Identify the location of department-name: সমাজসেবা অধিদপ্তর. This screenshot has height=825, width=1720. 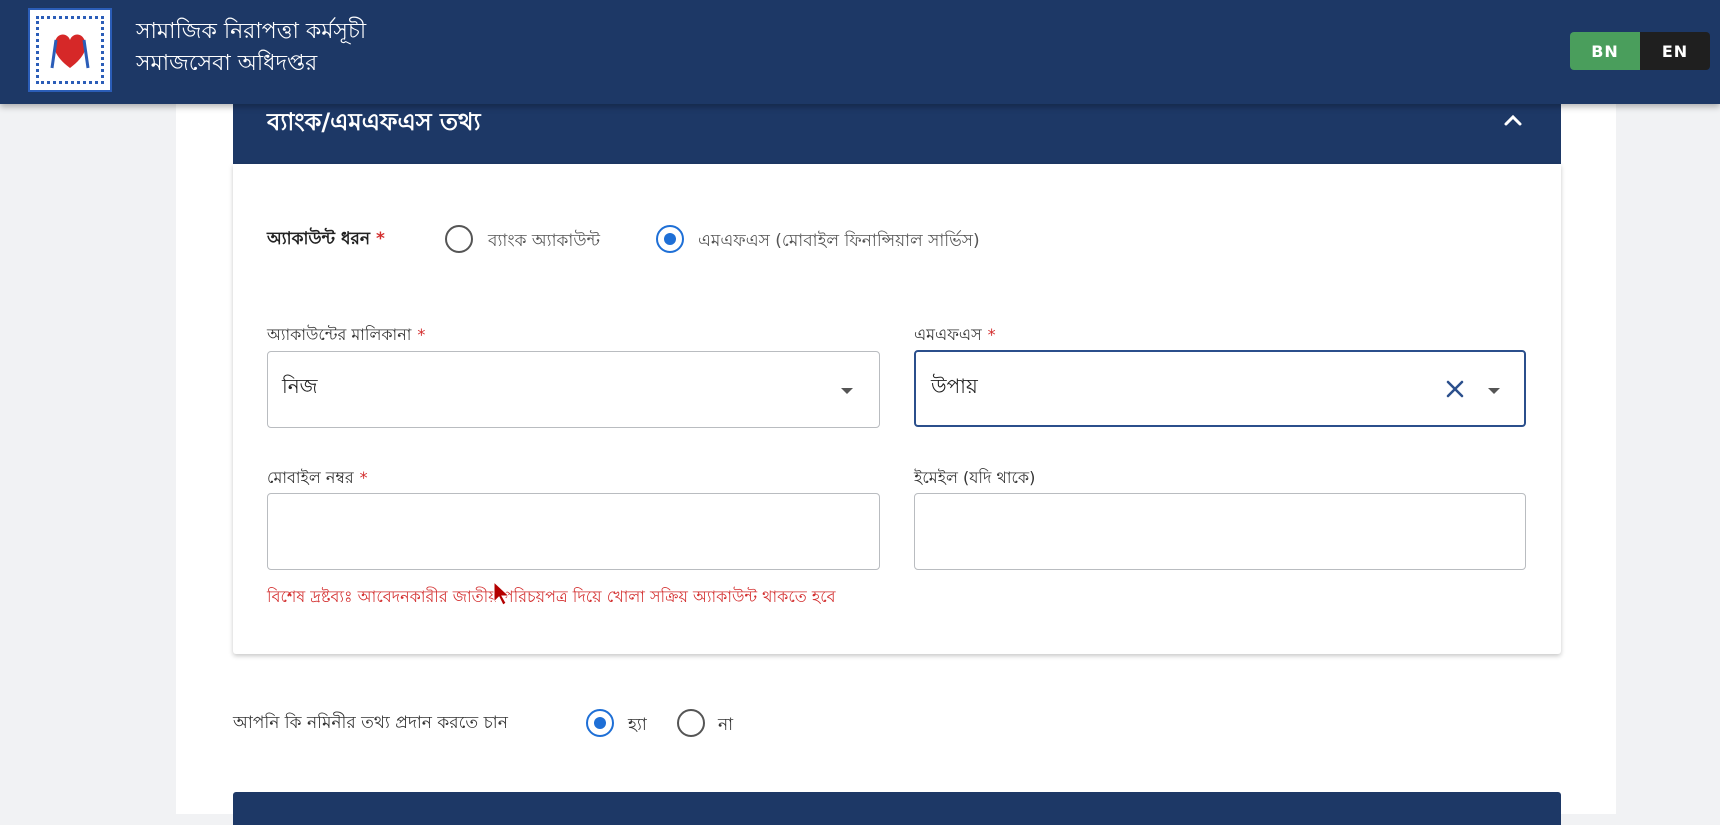
(227, 63).